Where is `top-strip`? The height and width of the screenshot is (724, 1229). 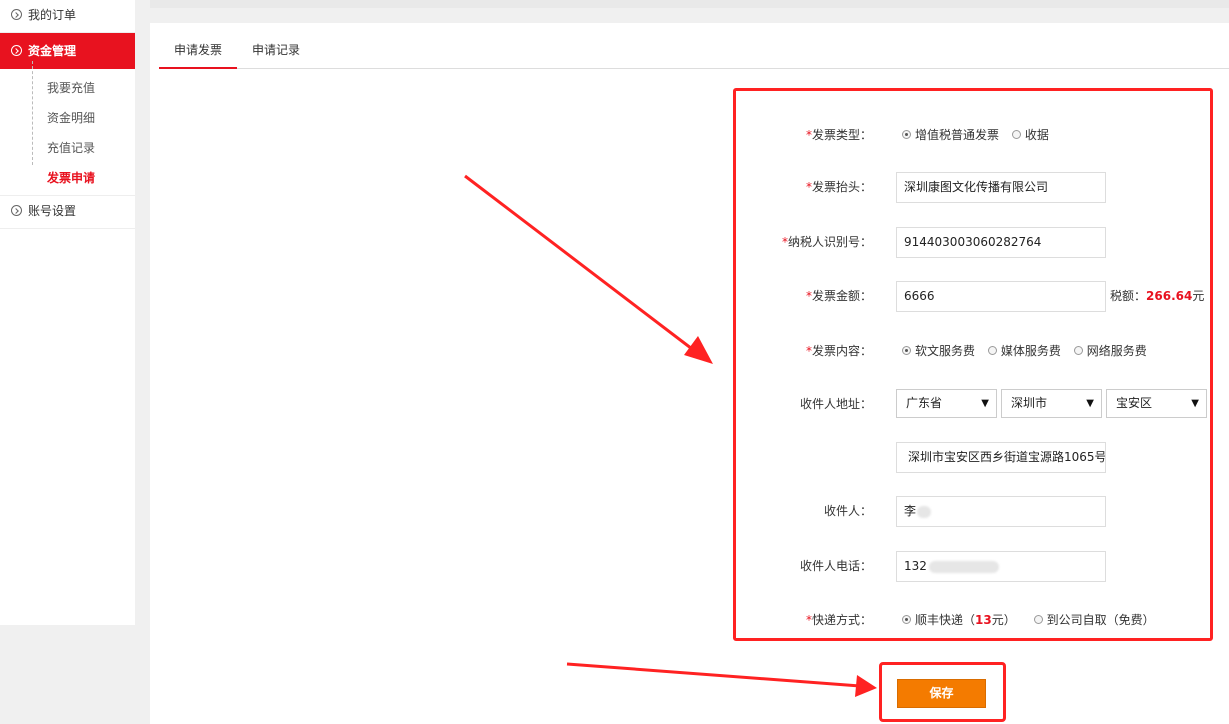 top-strip is located at coordinates (689, 4).